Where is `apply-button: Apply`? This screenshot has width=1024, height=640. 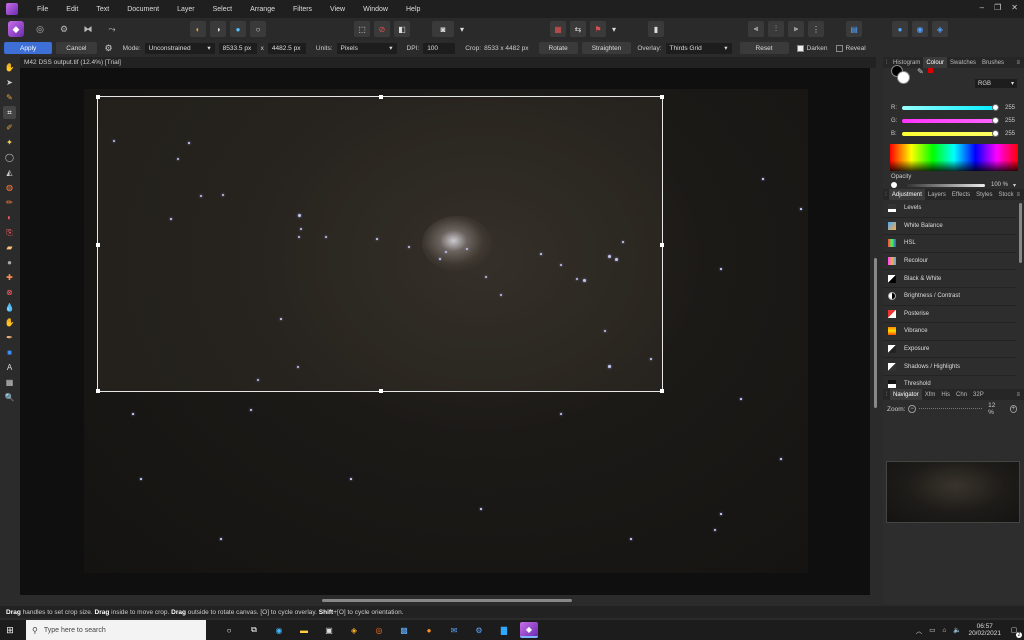 apply-button: Apply is located at coordinates (28, 48).